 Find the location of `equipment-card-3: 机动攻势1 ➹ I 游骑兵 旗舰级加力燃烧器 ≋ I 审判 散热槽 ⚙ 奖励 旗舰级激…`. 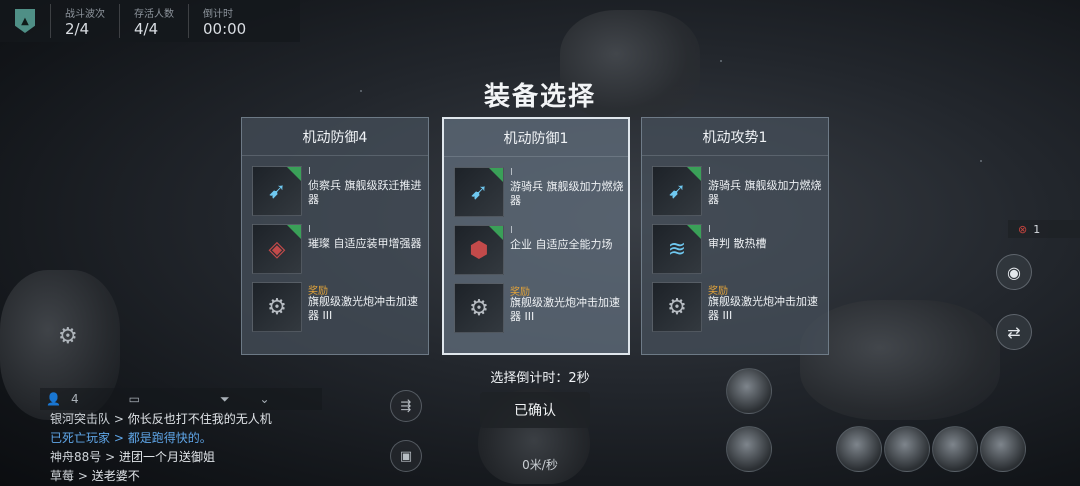

equipment-card-3: 机动攻势1 ➹ I 游骑兵 旗舰级加力燃烧器 ≋ I 审判 散热槽 ⚙ 奖励 旗舰级激… is located at coordinates (735, 236).